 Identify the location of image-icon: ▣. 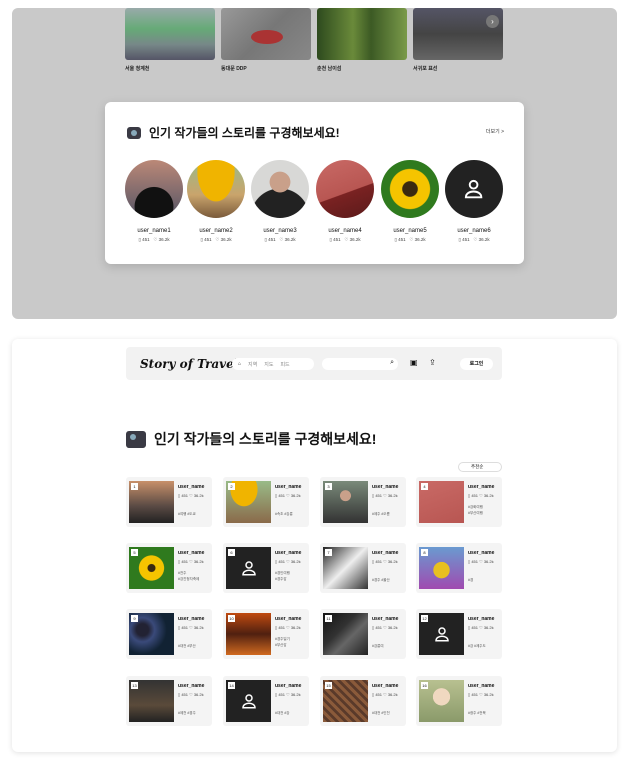
(414, 362).